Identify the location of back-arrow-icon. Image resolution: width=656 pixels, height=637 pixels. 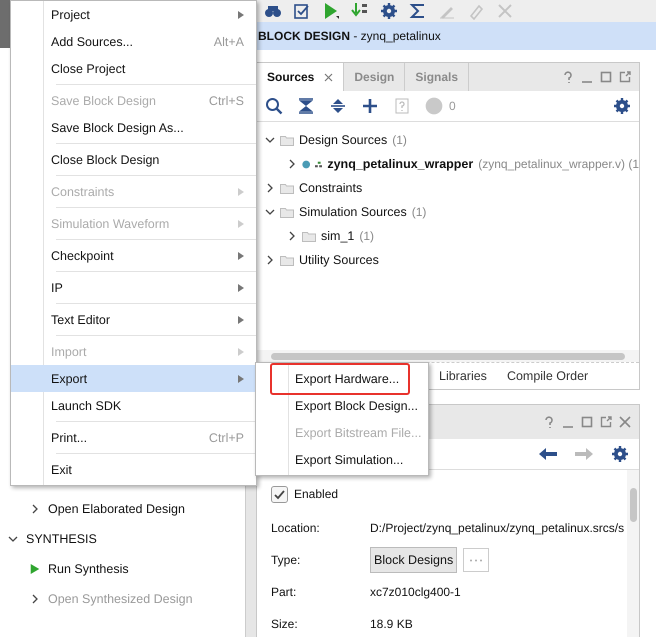
(548, 454).